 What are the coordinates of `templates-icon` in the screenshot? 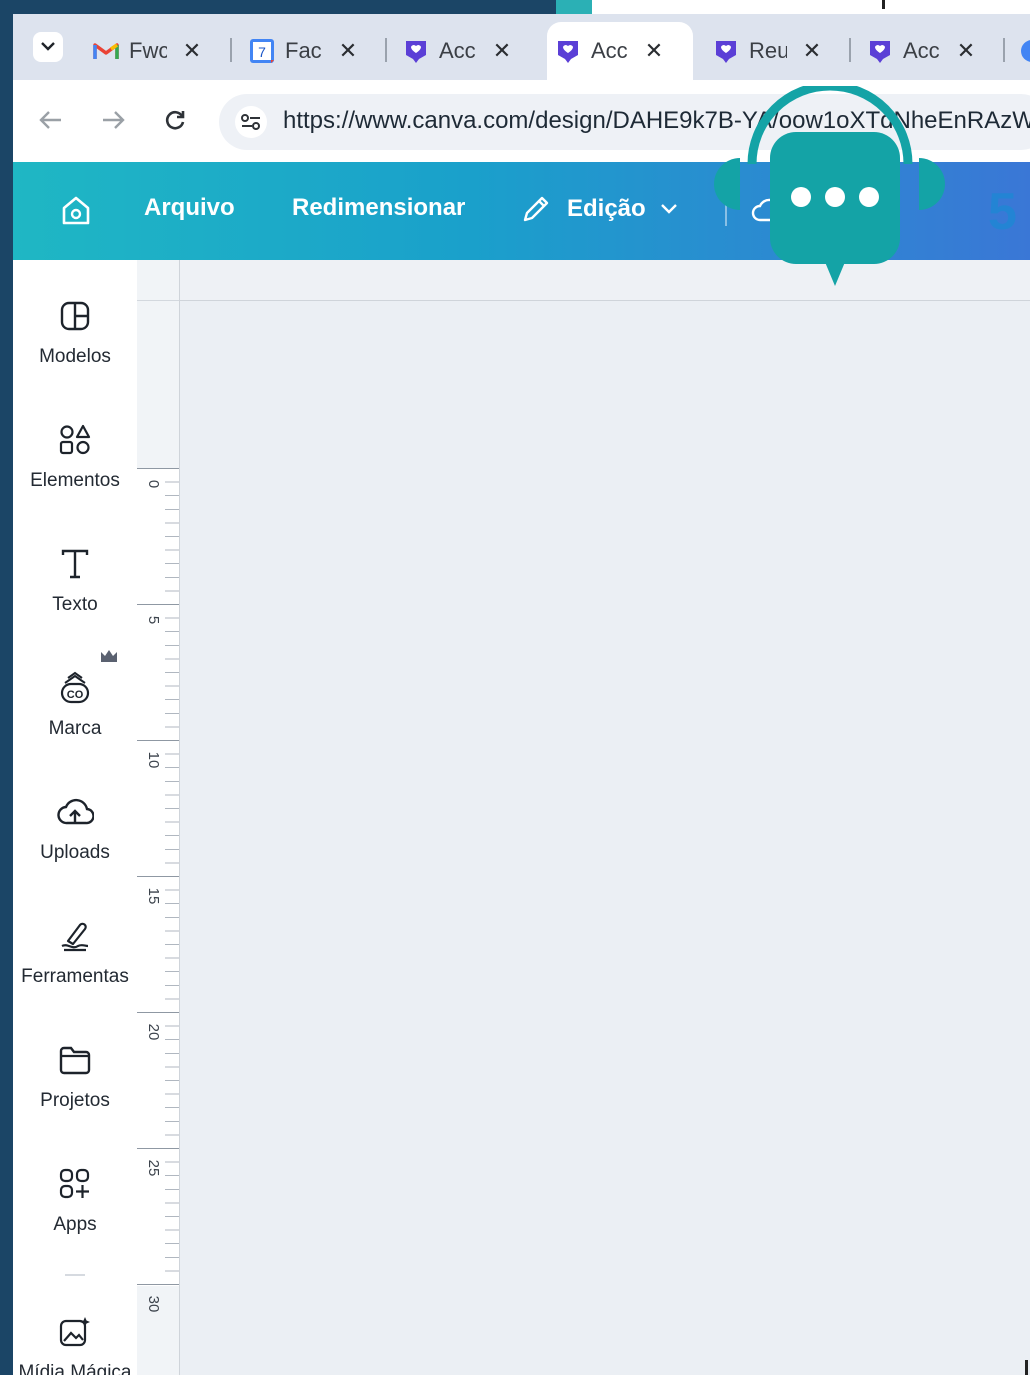 It's located at (75, 316).